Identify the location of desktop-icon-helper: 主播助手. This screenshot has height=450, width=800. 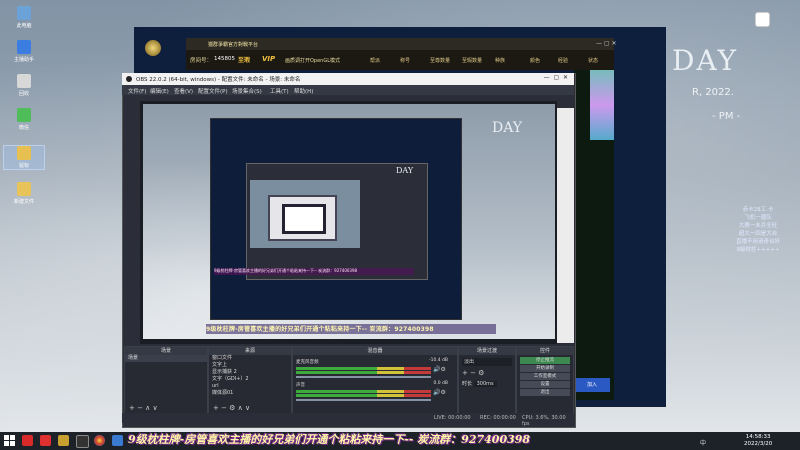
(24, 51).